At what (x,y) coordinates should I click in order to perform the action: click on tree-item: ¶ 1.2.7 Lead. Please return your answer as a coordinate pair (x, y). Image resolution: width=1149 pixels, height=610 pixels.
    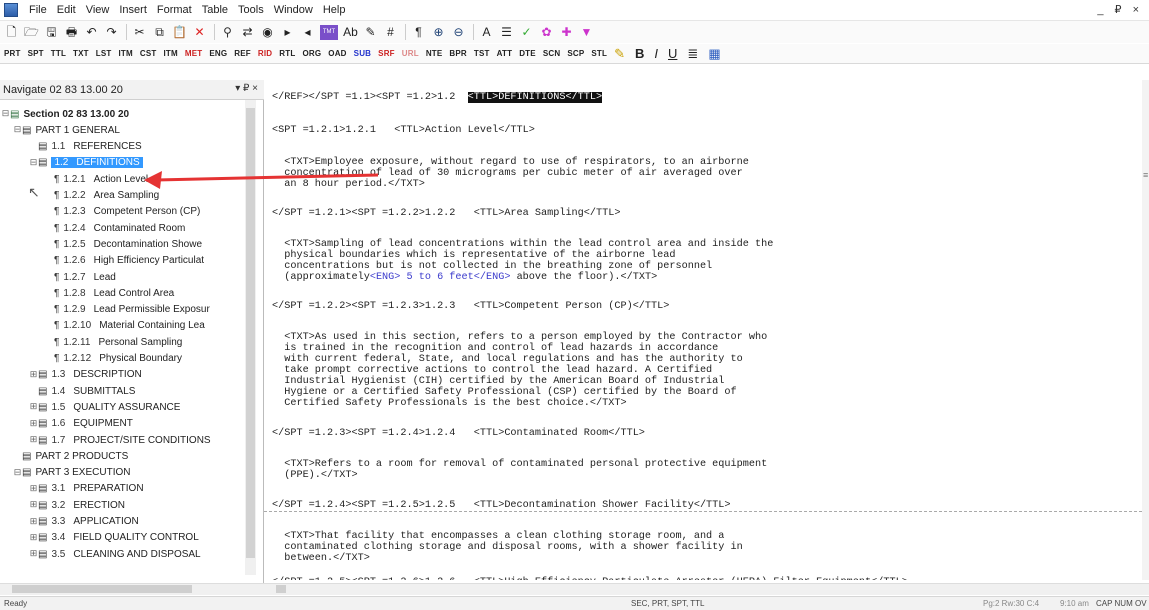
    Looking at the image, I should click on (85, 277).